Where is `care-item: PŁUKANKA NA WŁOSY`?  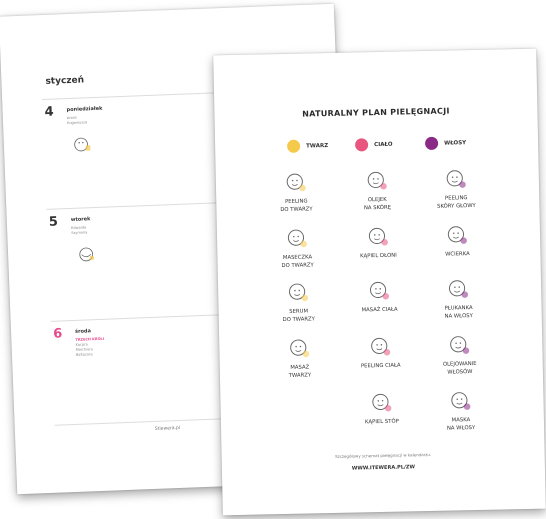
care-item: PŁUKANKA NA WŁOSY is located at coordinates (458, 299).